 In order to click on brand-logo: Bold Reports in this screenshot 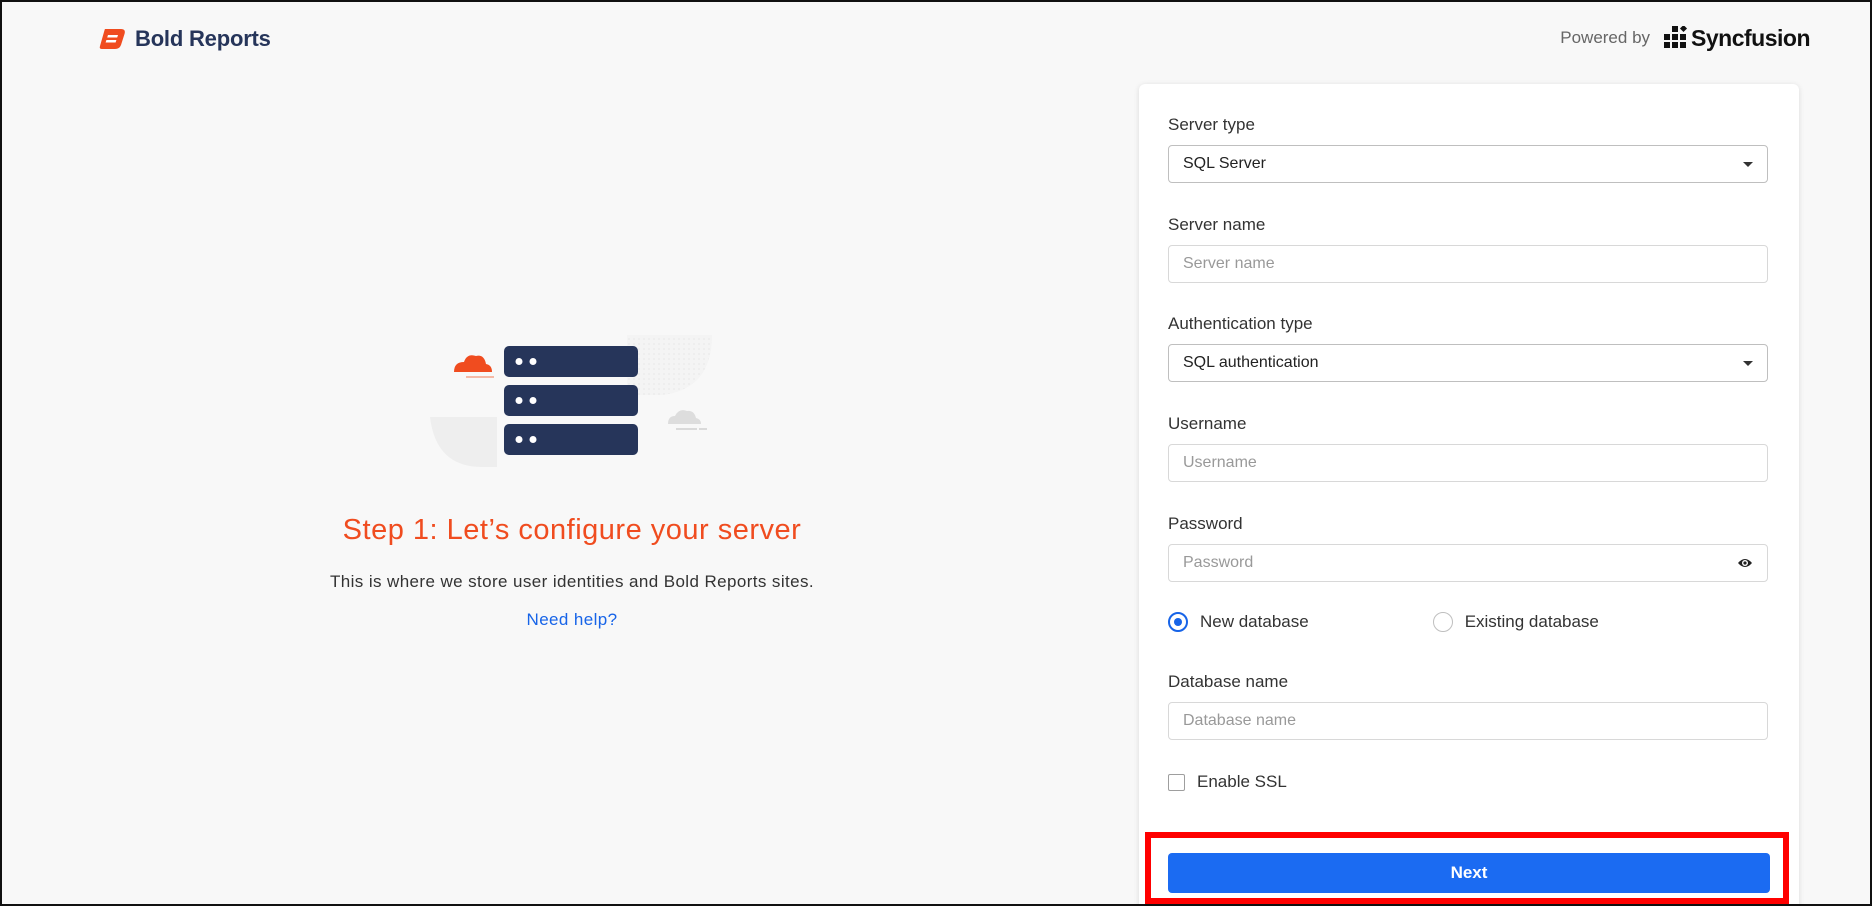, I will do `click(185, 39)`.